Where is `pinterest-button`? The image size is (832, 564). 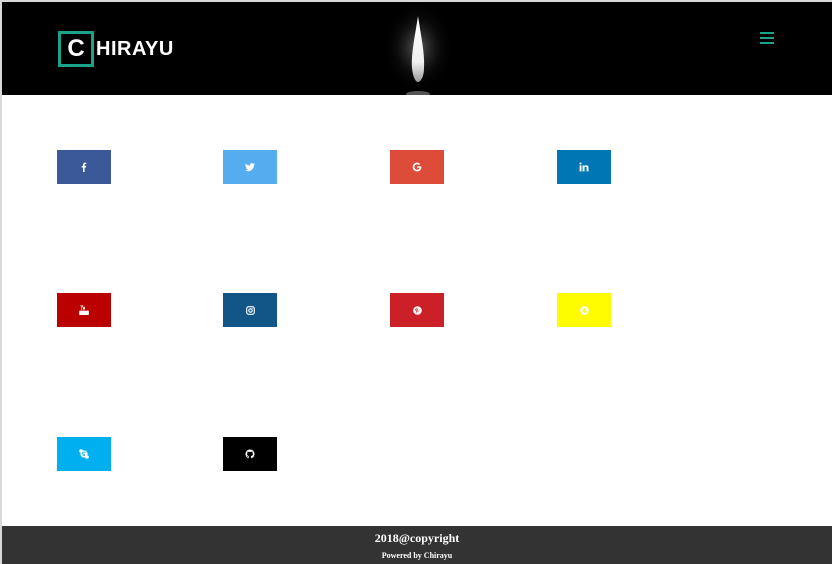 pinterest-button is located at coordinates (417, 310).